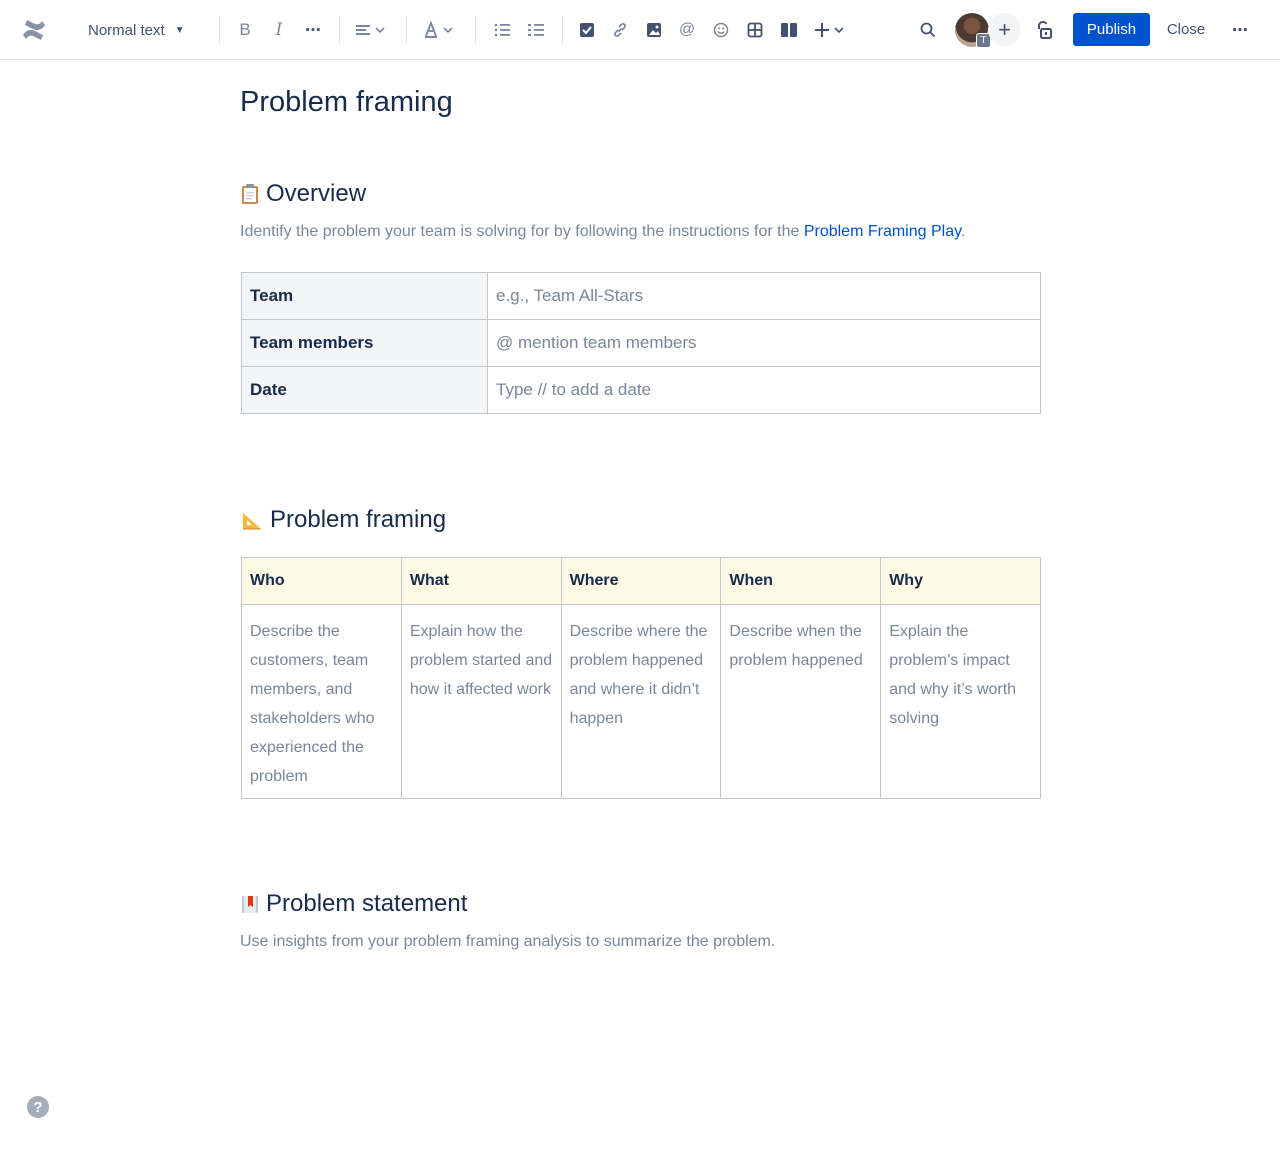 The width and height of the screenshot is (1280, 1149). Describe the element at coordinates (346, 102) in the screenshot. I see `page-title: Problem framing` at that location.